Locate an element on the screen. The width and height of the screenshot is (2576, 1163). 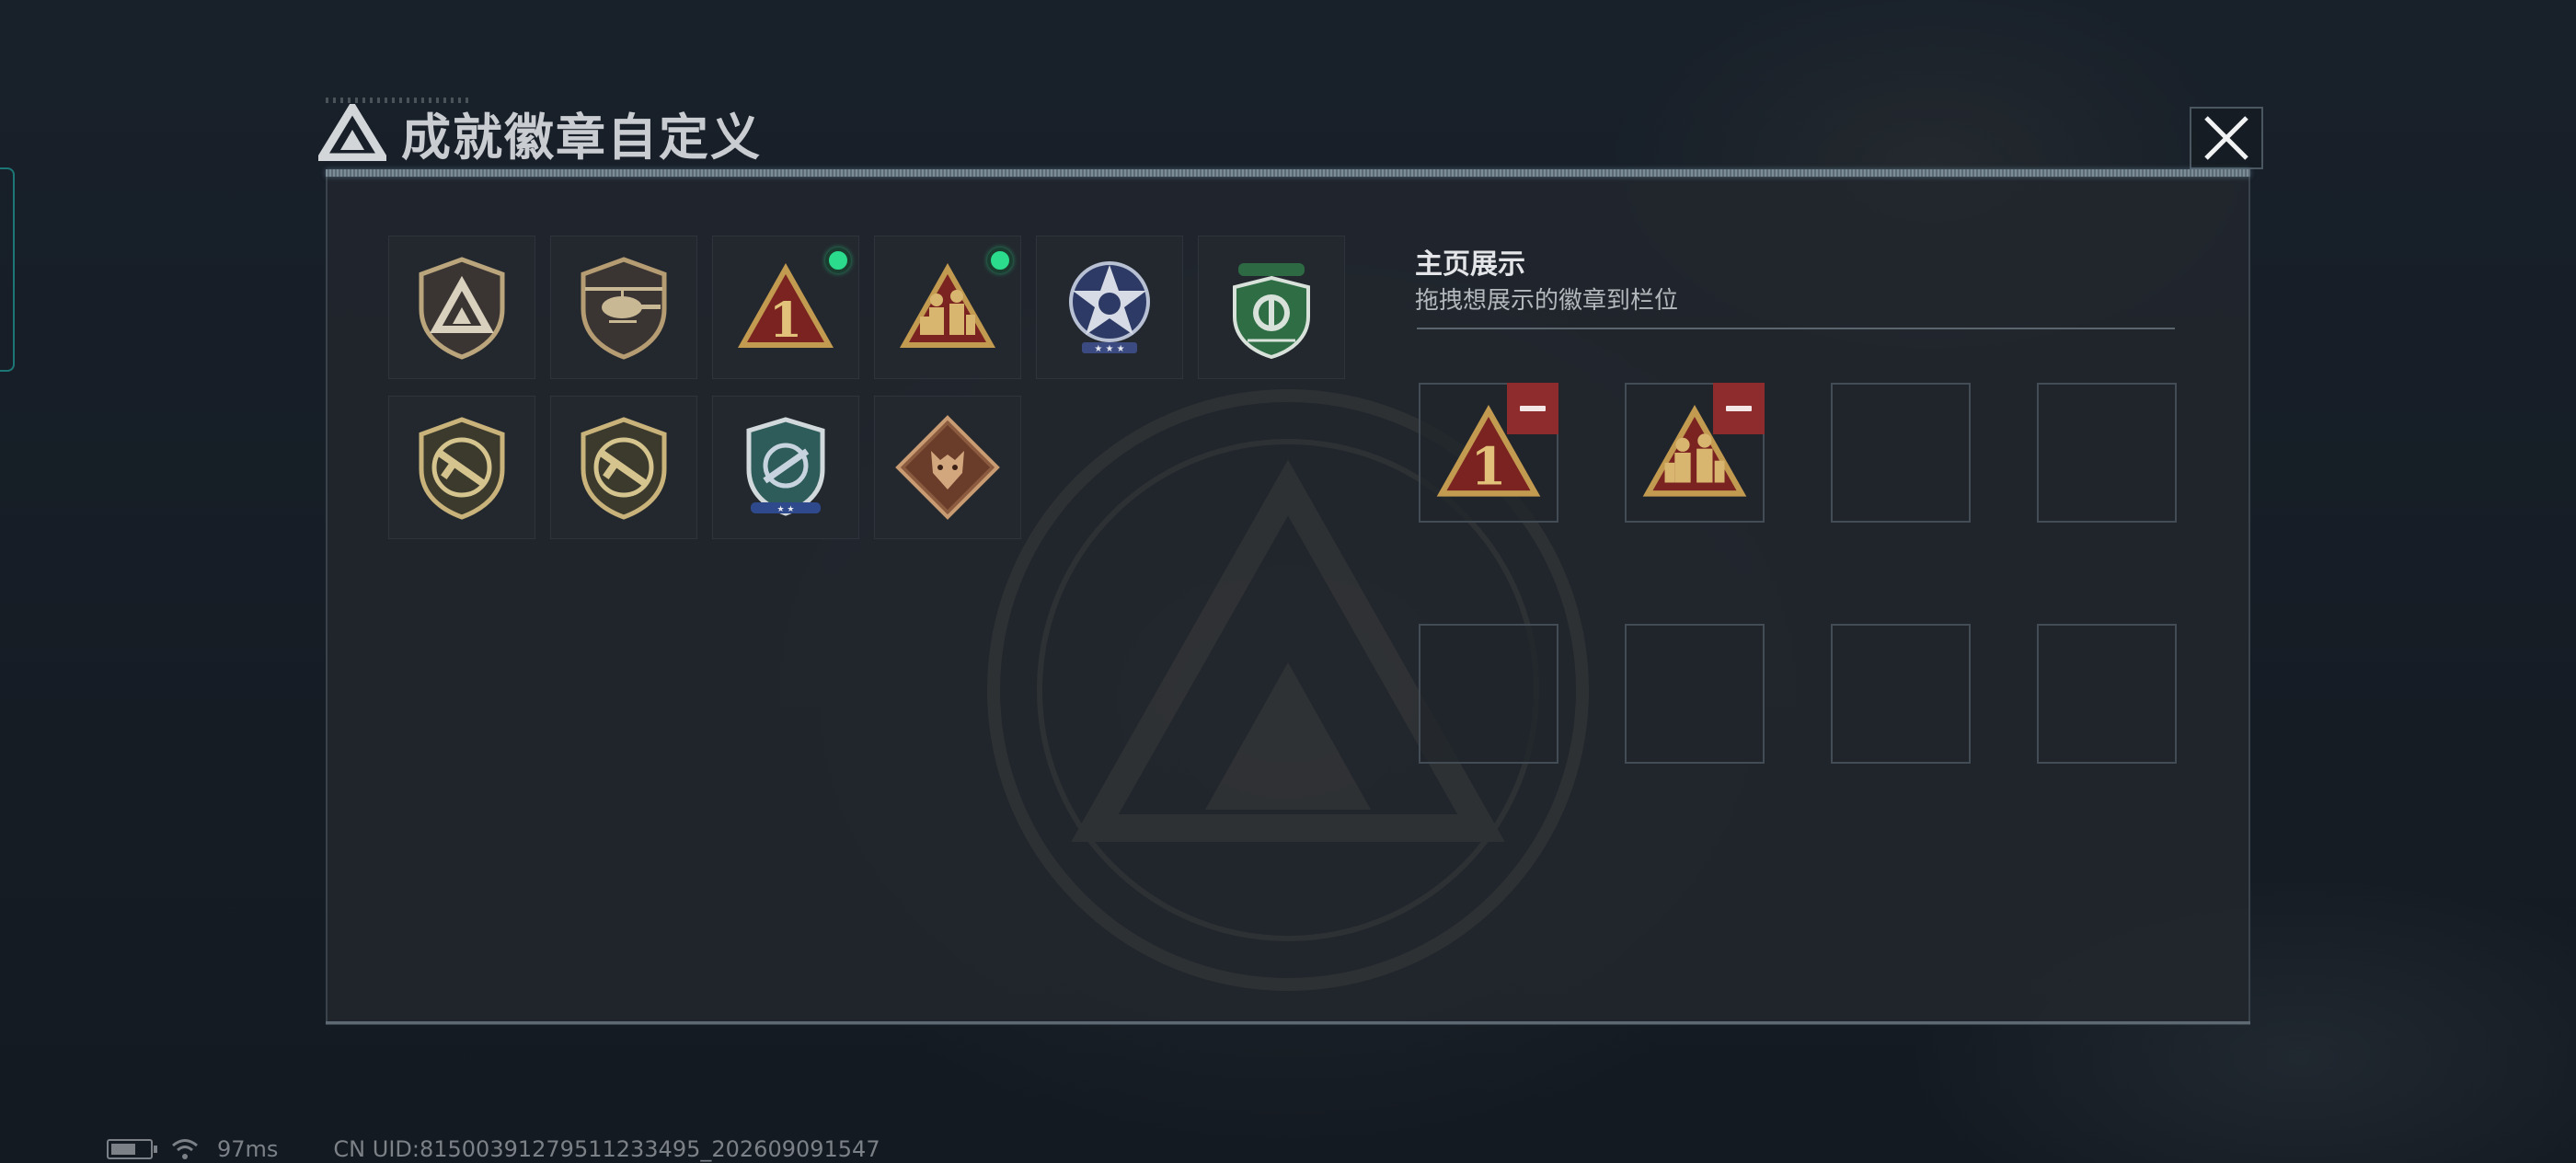
close-icon is located at coordinates (2226, 138).